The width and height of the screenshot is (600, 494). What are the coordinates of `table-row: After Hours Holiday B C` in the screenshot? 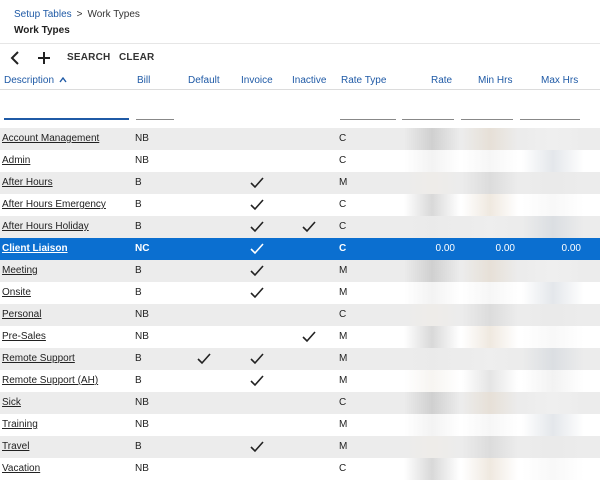 It's located at (300, 227).